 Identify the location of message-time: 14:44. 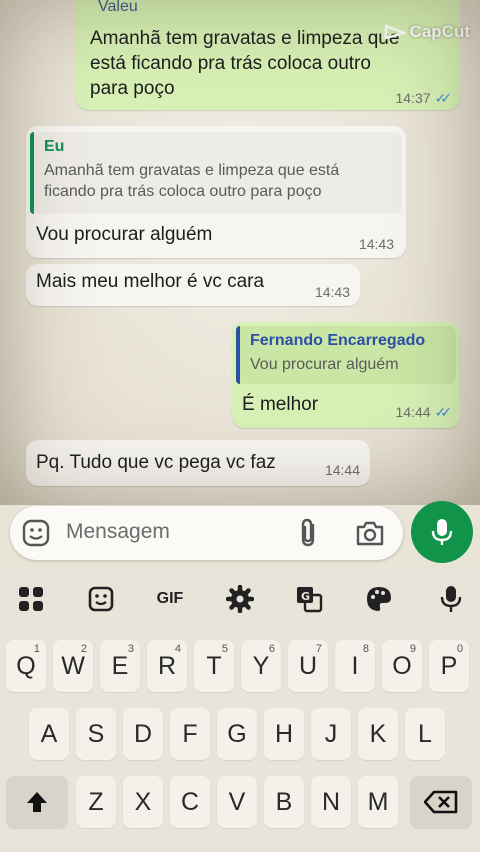
(342, 470).